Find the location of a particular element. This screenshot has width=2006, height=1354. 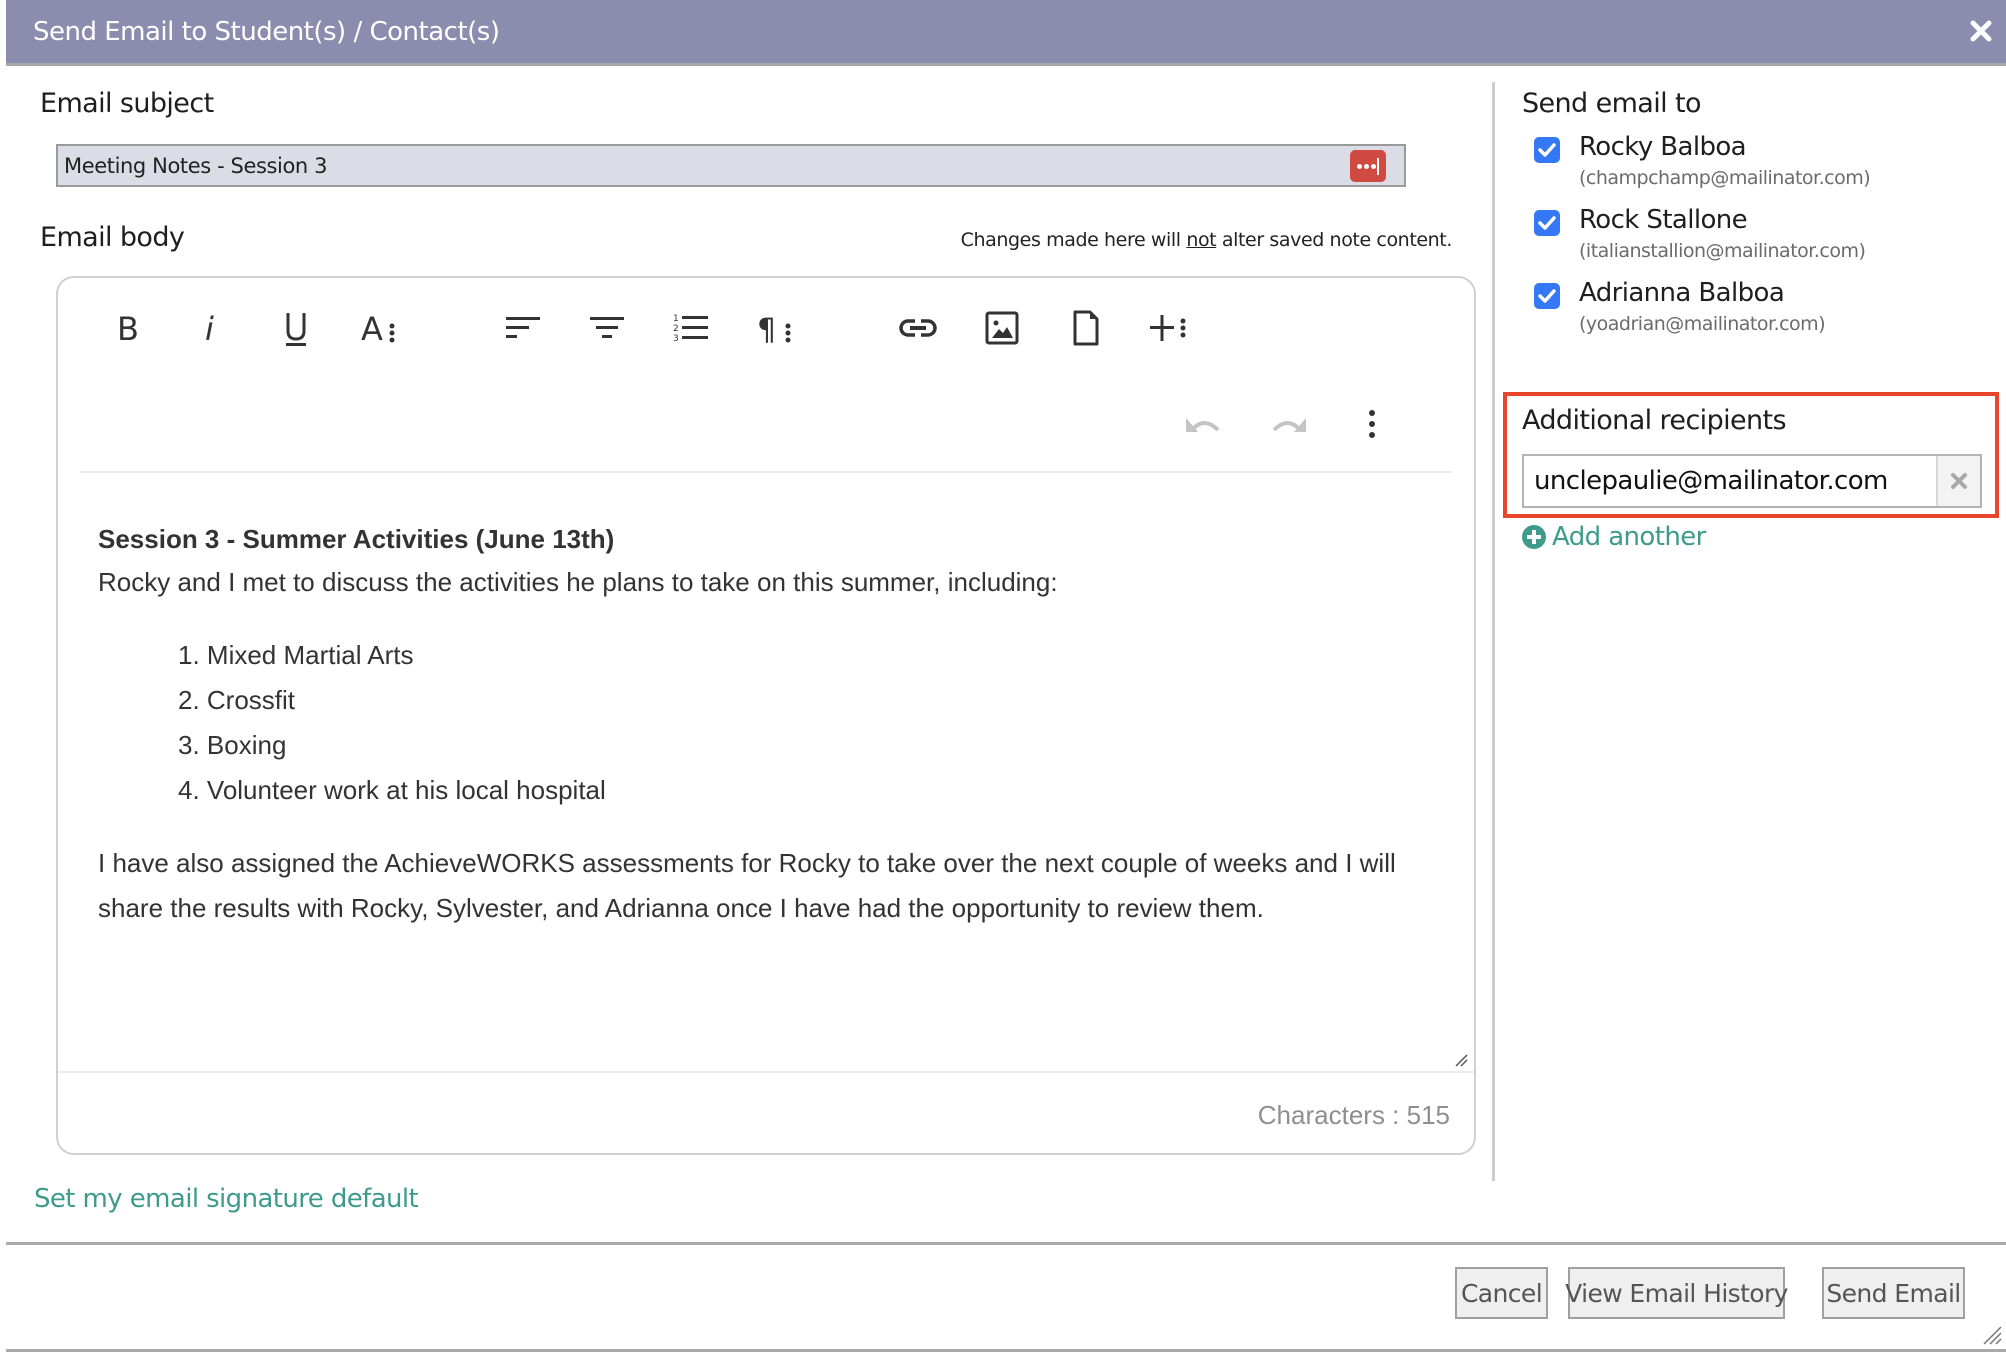

additional-recipient-field is located at coordinates (1752, 481).